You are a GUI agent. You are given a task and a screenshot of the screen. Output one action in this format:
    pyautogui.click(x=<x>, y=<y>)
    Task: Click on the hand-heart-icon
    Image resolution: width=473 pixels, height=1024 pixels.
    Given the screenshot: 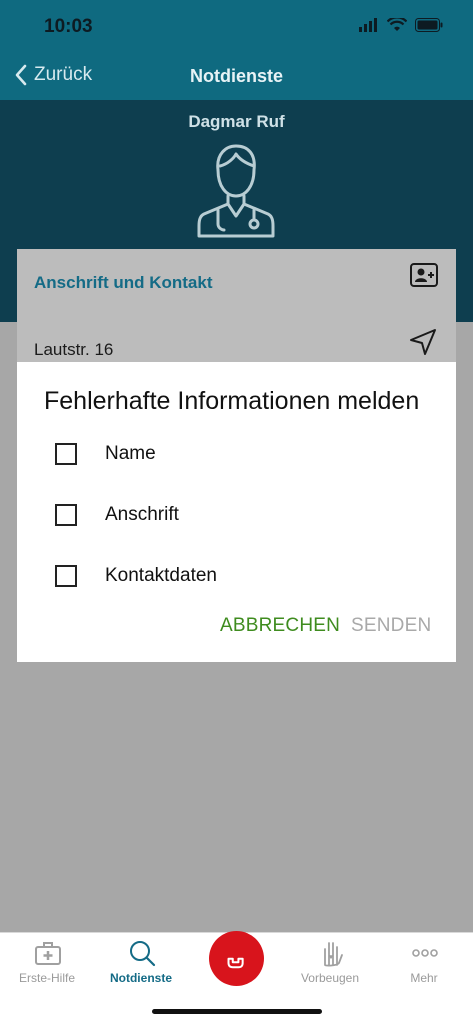 What is the action you would take?
    pyautogui.click(x=333, y=954)
    